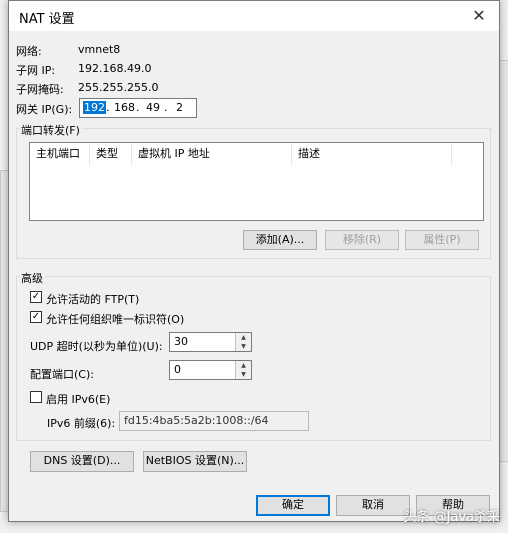  Describe the element at coordinates (124, 107) in the screenshot. I see `gateway-octet-2: 168` at that location.